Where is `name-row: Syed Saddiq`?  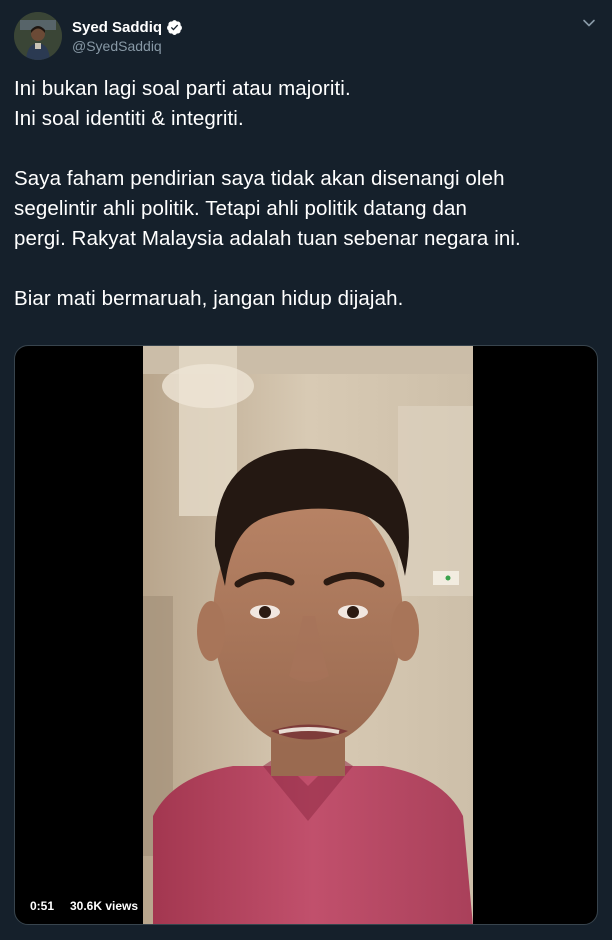
name-row: Syed Saddiq is located at coordinates (127, 27).